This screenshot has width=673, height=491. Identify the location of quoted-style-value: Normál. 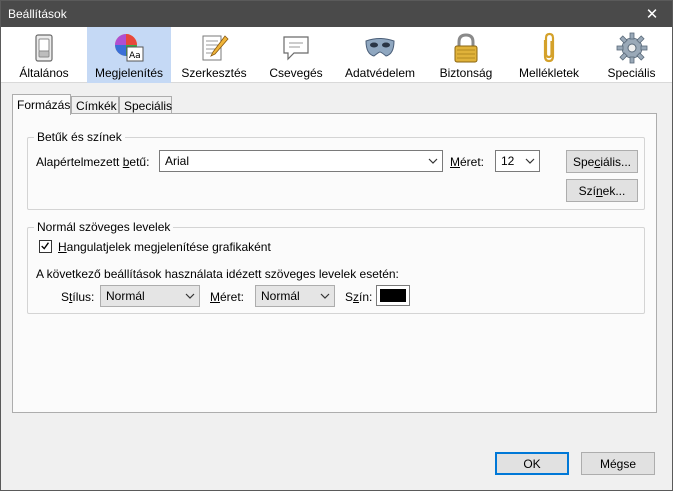
(125, 296).